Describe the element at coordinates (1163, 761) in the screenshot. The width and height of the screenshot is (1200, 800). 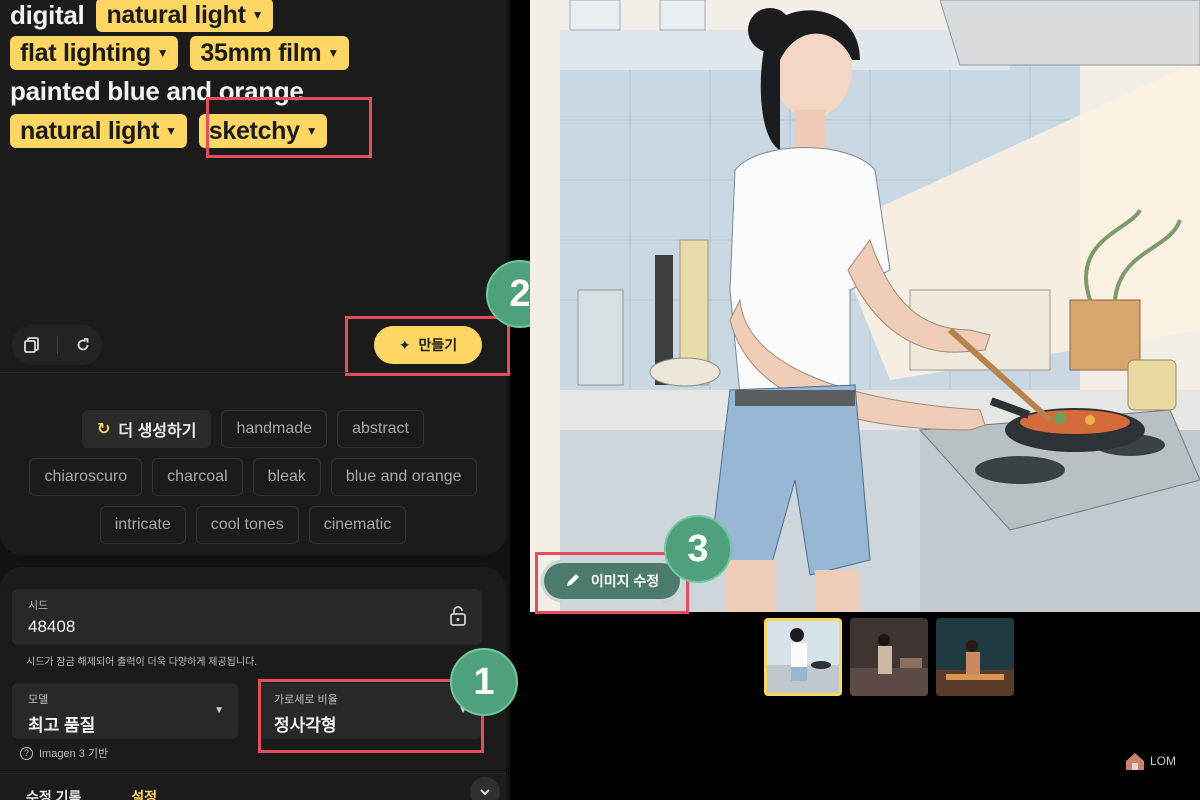
I see `logo-text: LOM` at that location.